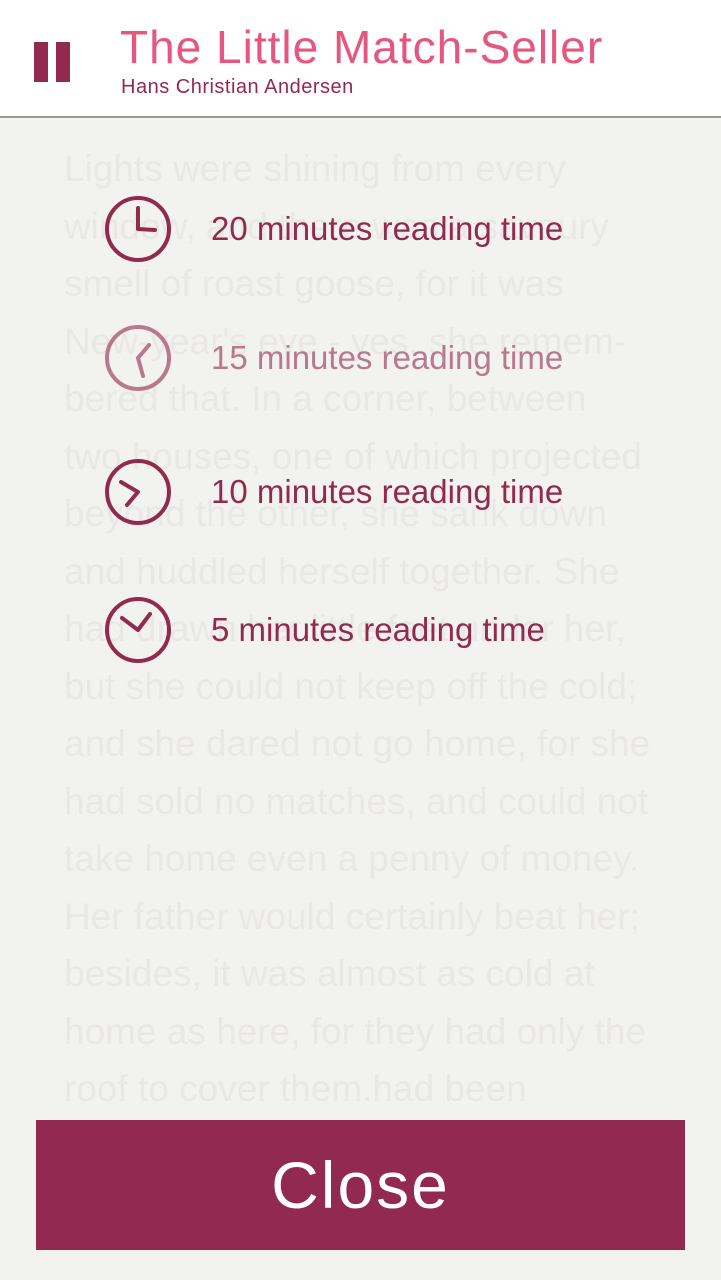 The height and width of the screenshot is (1280, 721). Describe the element at coordinates (138, 492) in the screenshot. I see `clock-10-icon` at that location.